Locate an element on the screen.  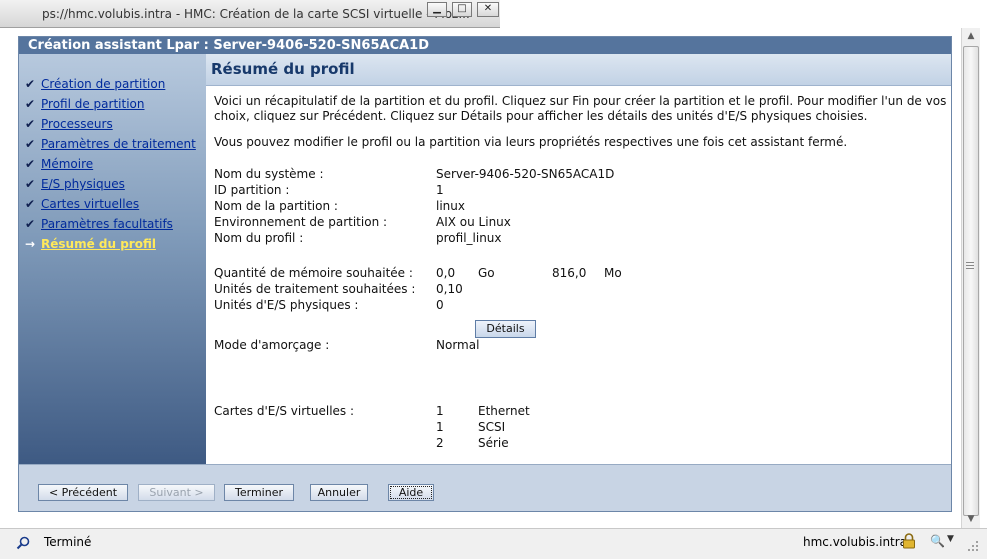
profile-name-label: Nom du profil : is located at coordinates (259, 238).